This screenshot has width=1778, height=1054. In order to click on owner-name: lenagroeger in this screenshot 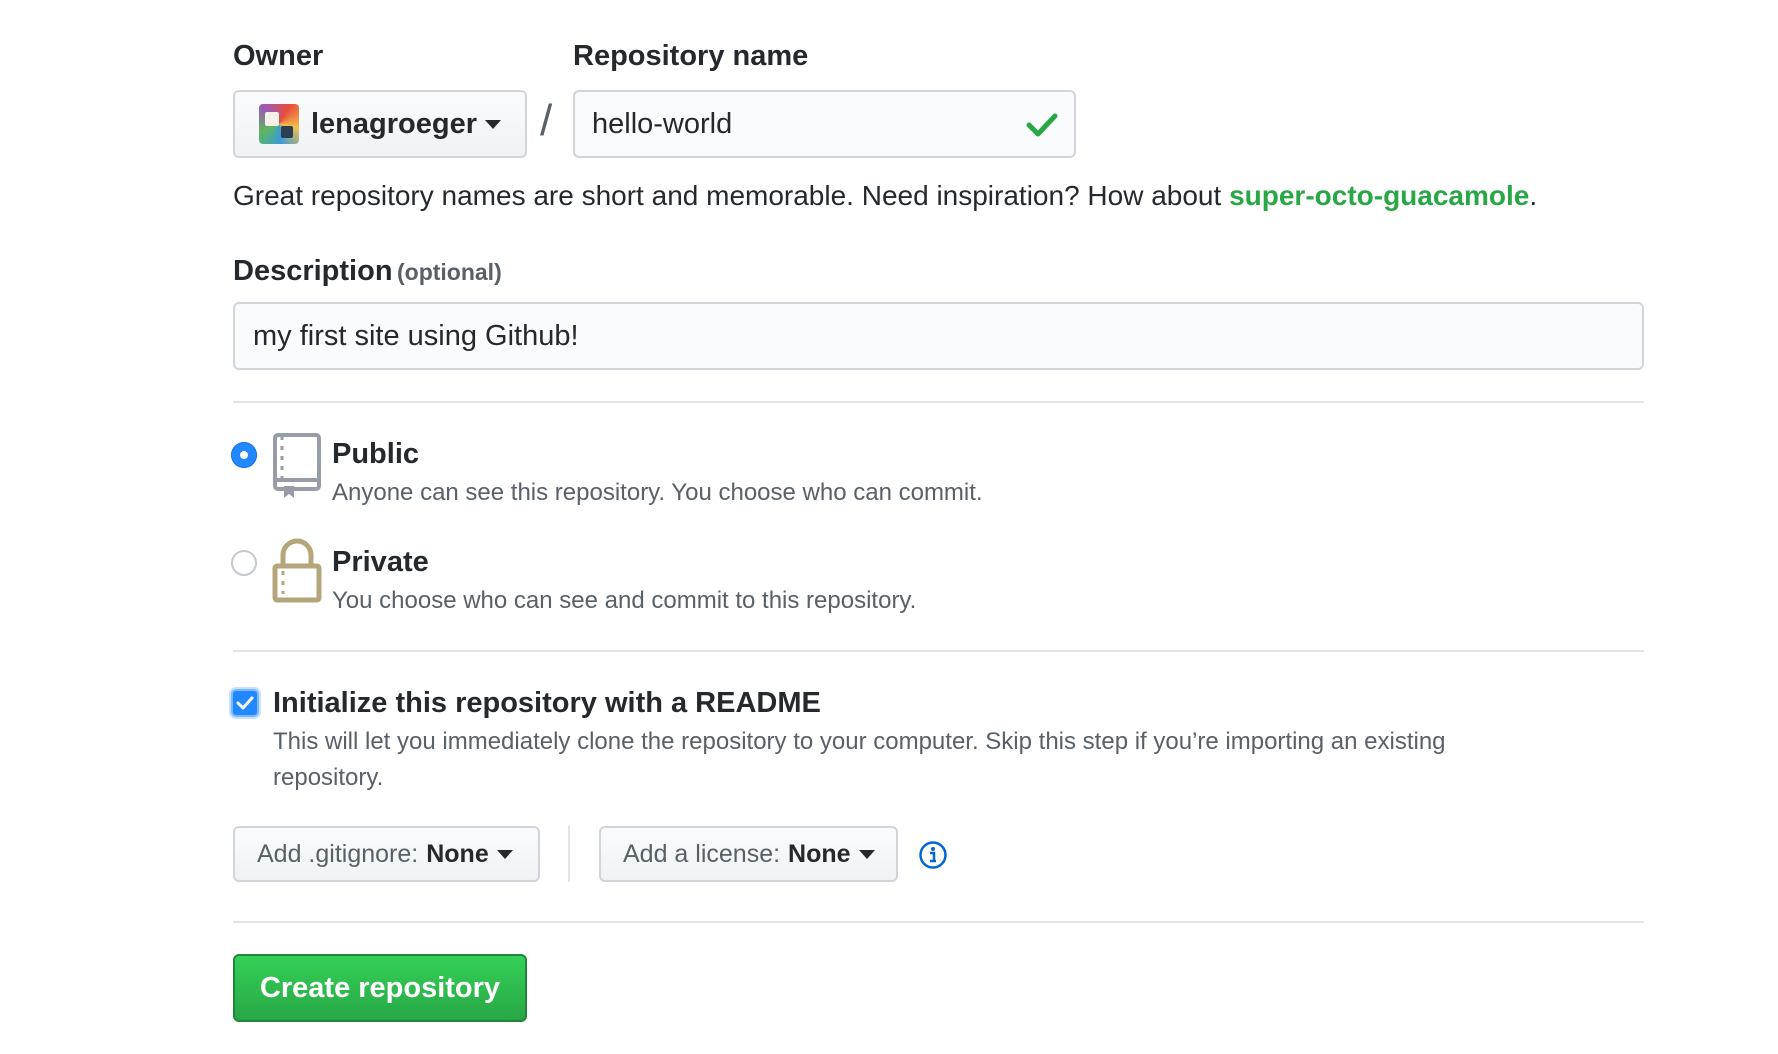, I will do `click(394, 123)`.